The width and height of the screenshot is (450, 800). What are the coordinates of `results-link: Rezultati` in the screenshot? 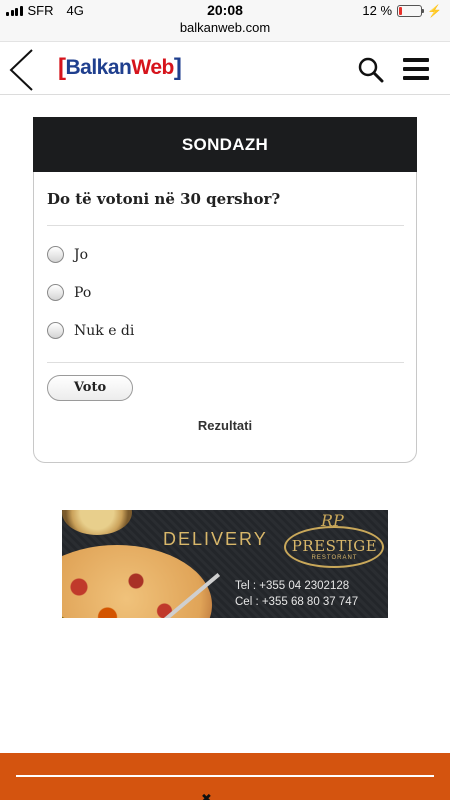 It's located at (225, 425).